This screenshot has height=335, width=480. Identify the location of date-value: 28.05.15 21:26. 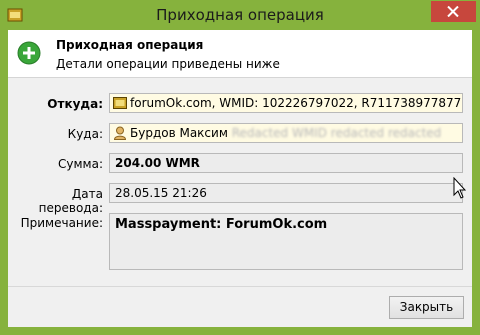
(161, 193).